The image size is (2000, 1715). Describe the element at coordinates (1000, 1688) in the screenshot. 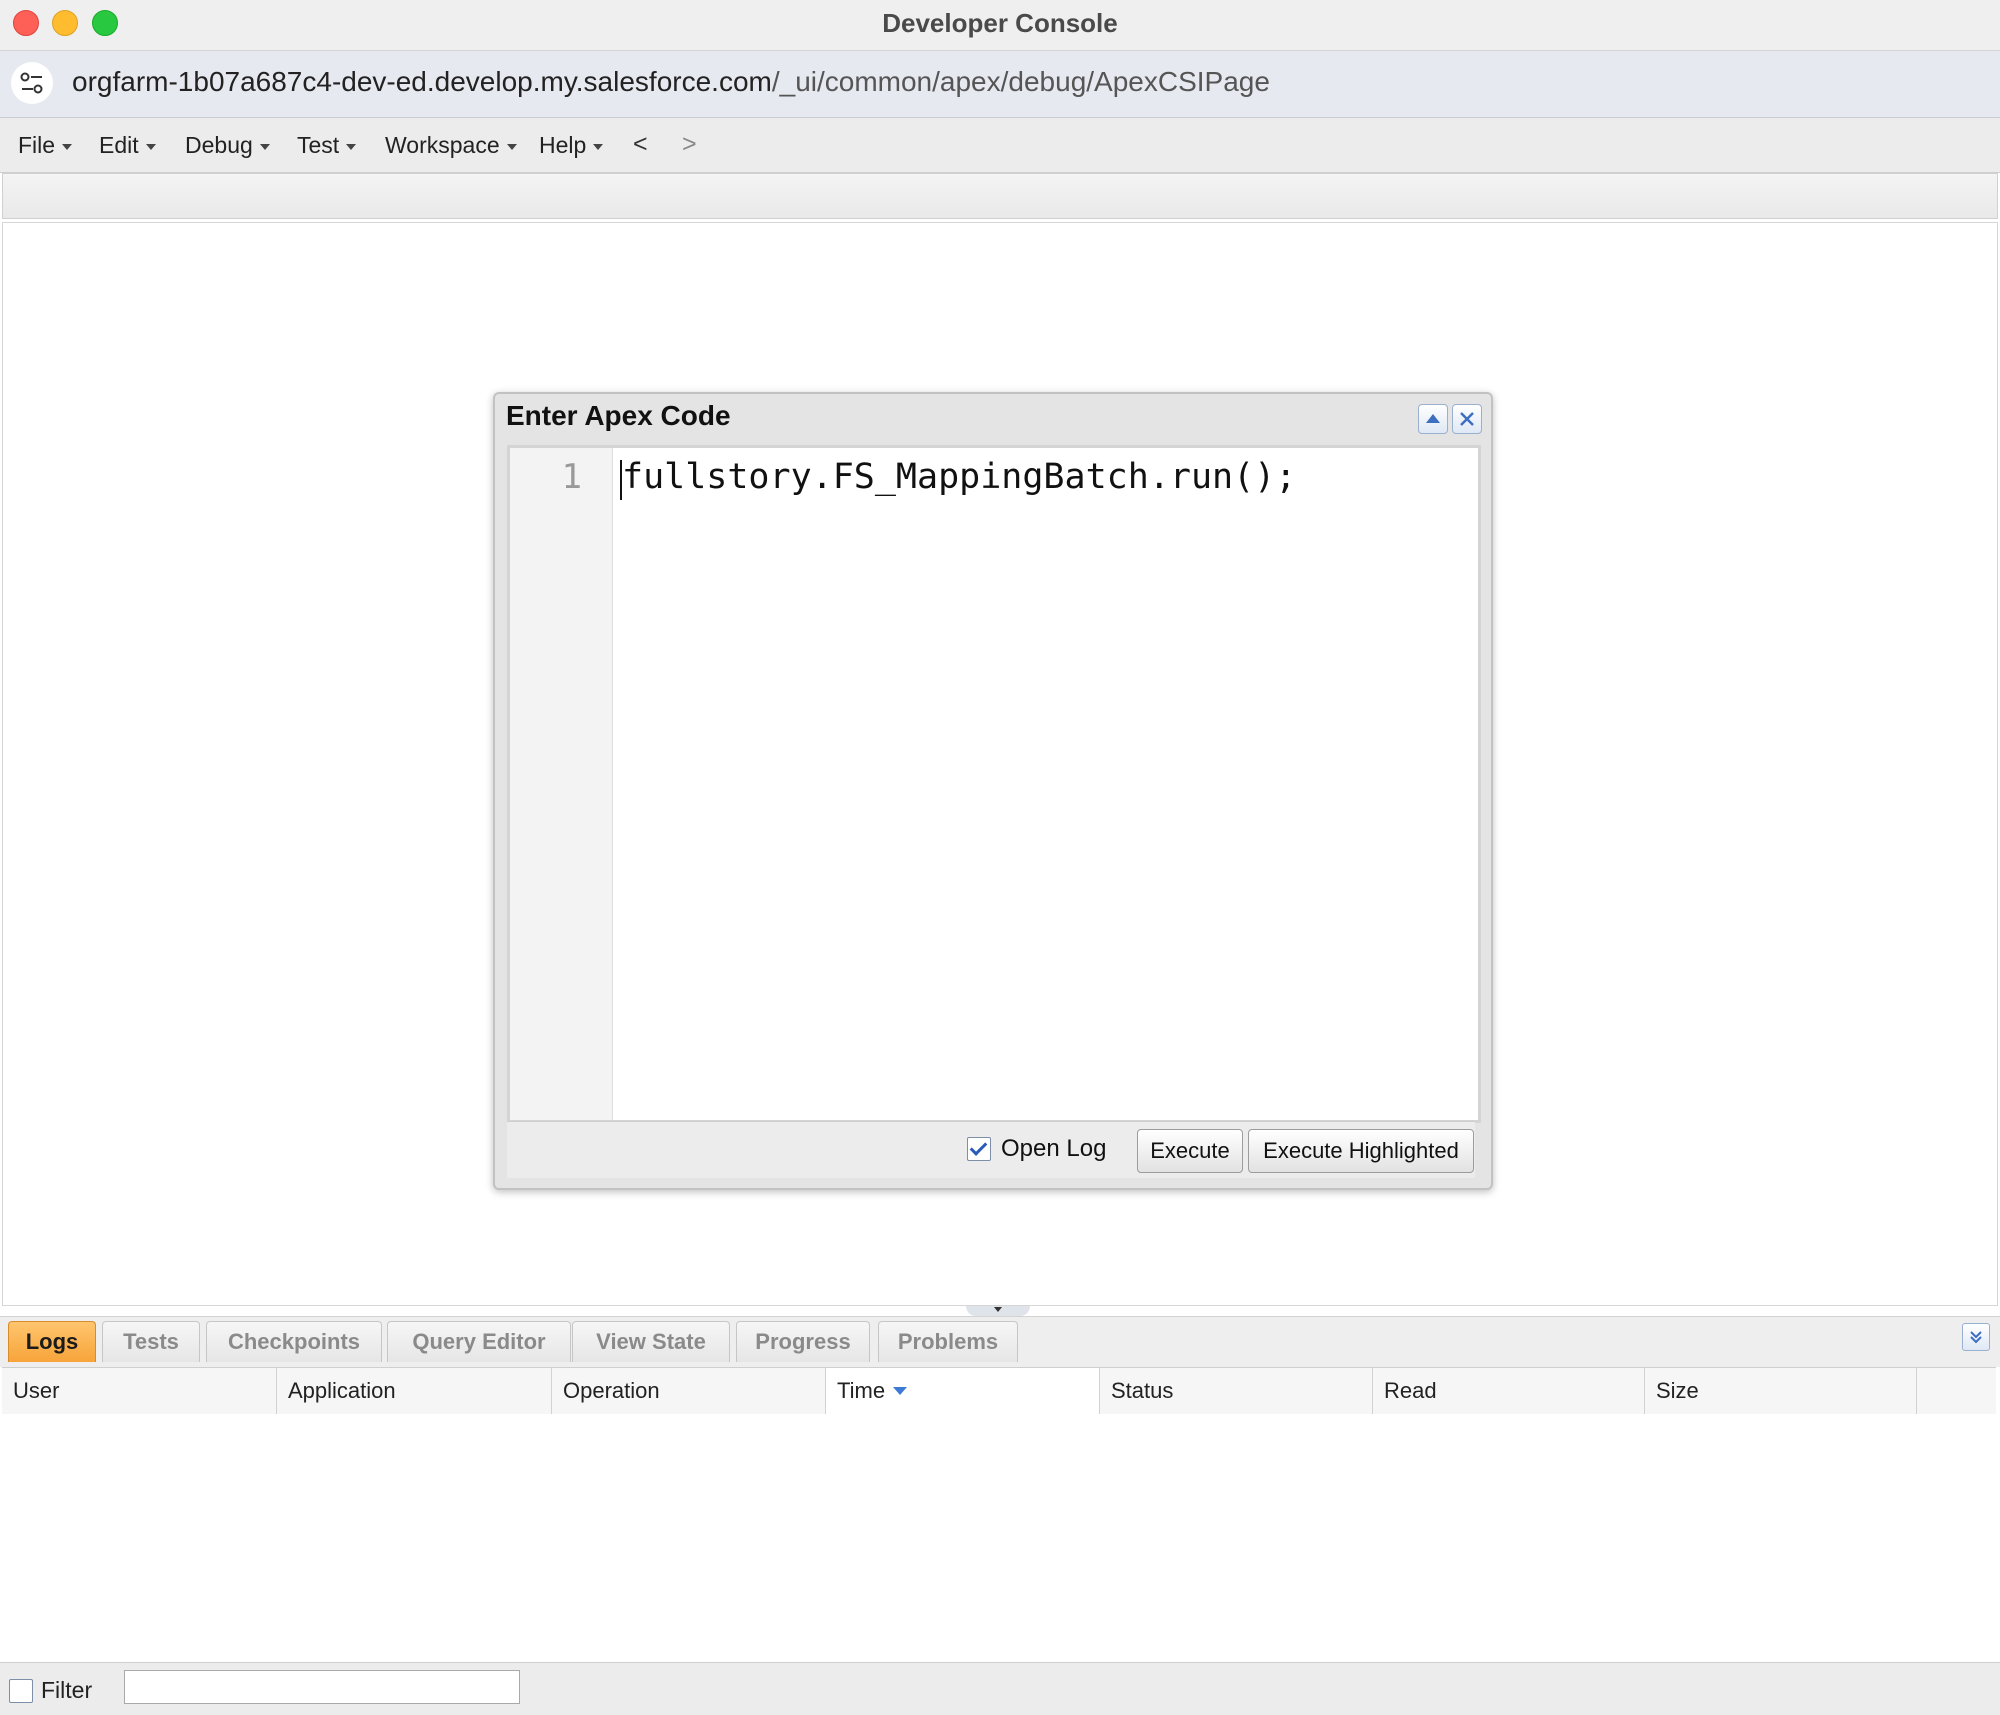

I see `filter-bar: Filter` at that location.